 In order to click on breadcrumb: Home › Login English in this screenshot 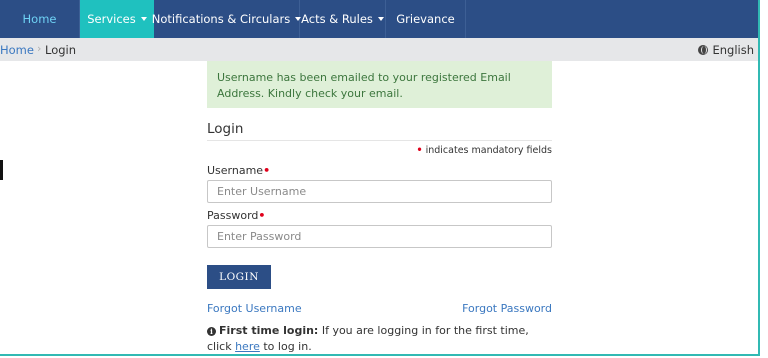, I will do `click(379, 49)`.